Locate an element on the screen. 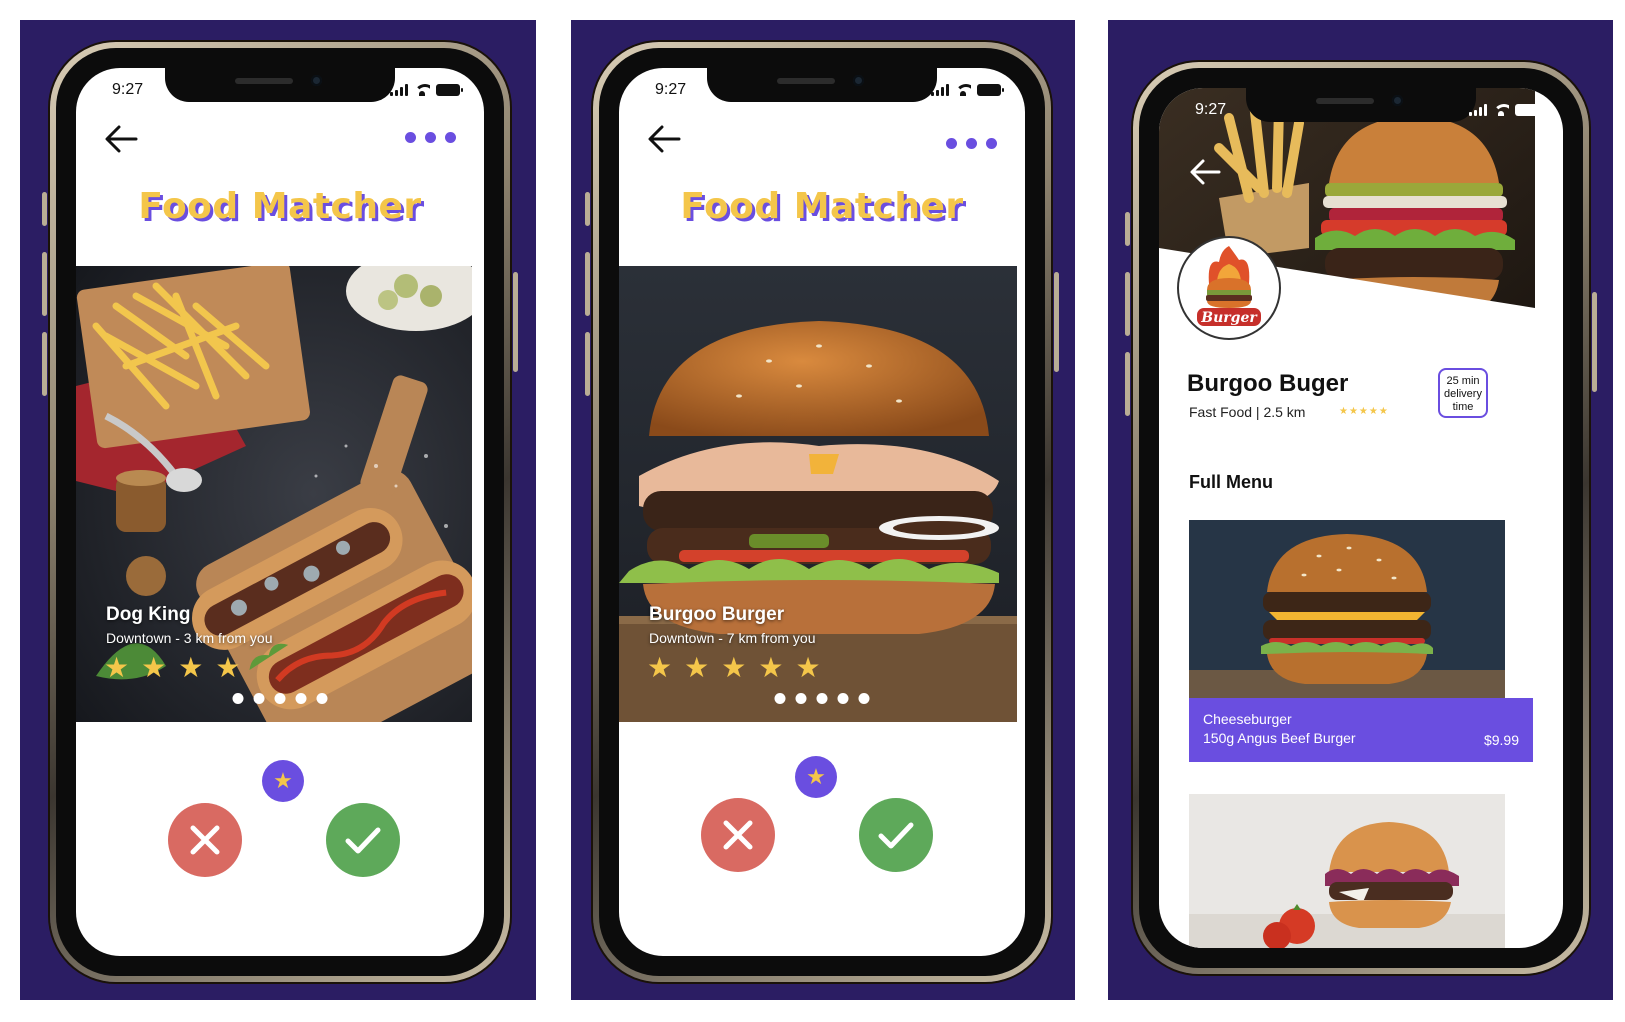 This screenshot has width=1625, height=1022. logo-text: Burger is located at coordinates (1229, 318).